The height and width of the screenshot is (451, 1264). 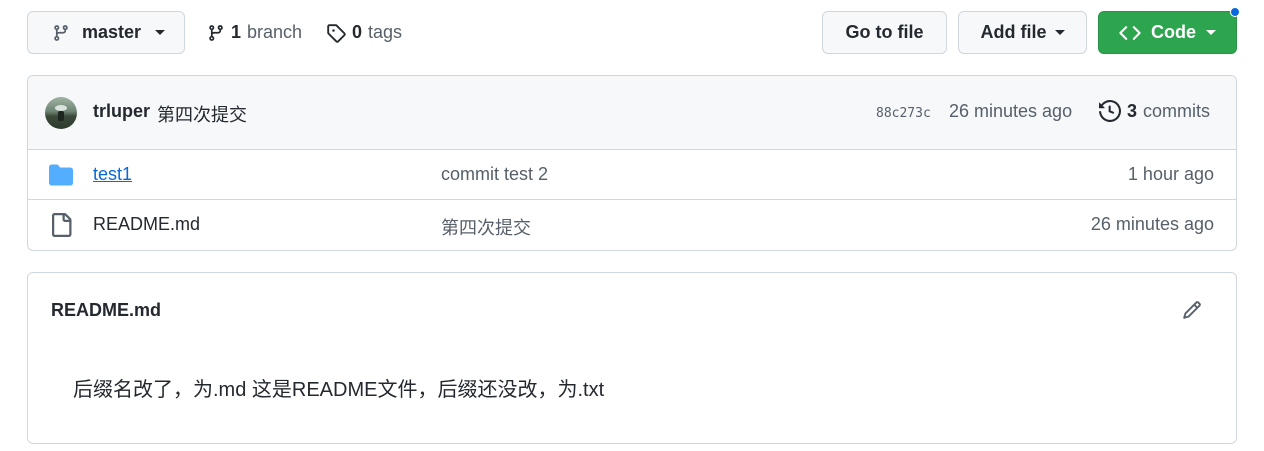 I want to click on go-to-file-label: Go to file, so click(x=884, y=32).